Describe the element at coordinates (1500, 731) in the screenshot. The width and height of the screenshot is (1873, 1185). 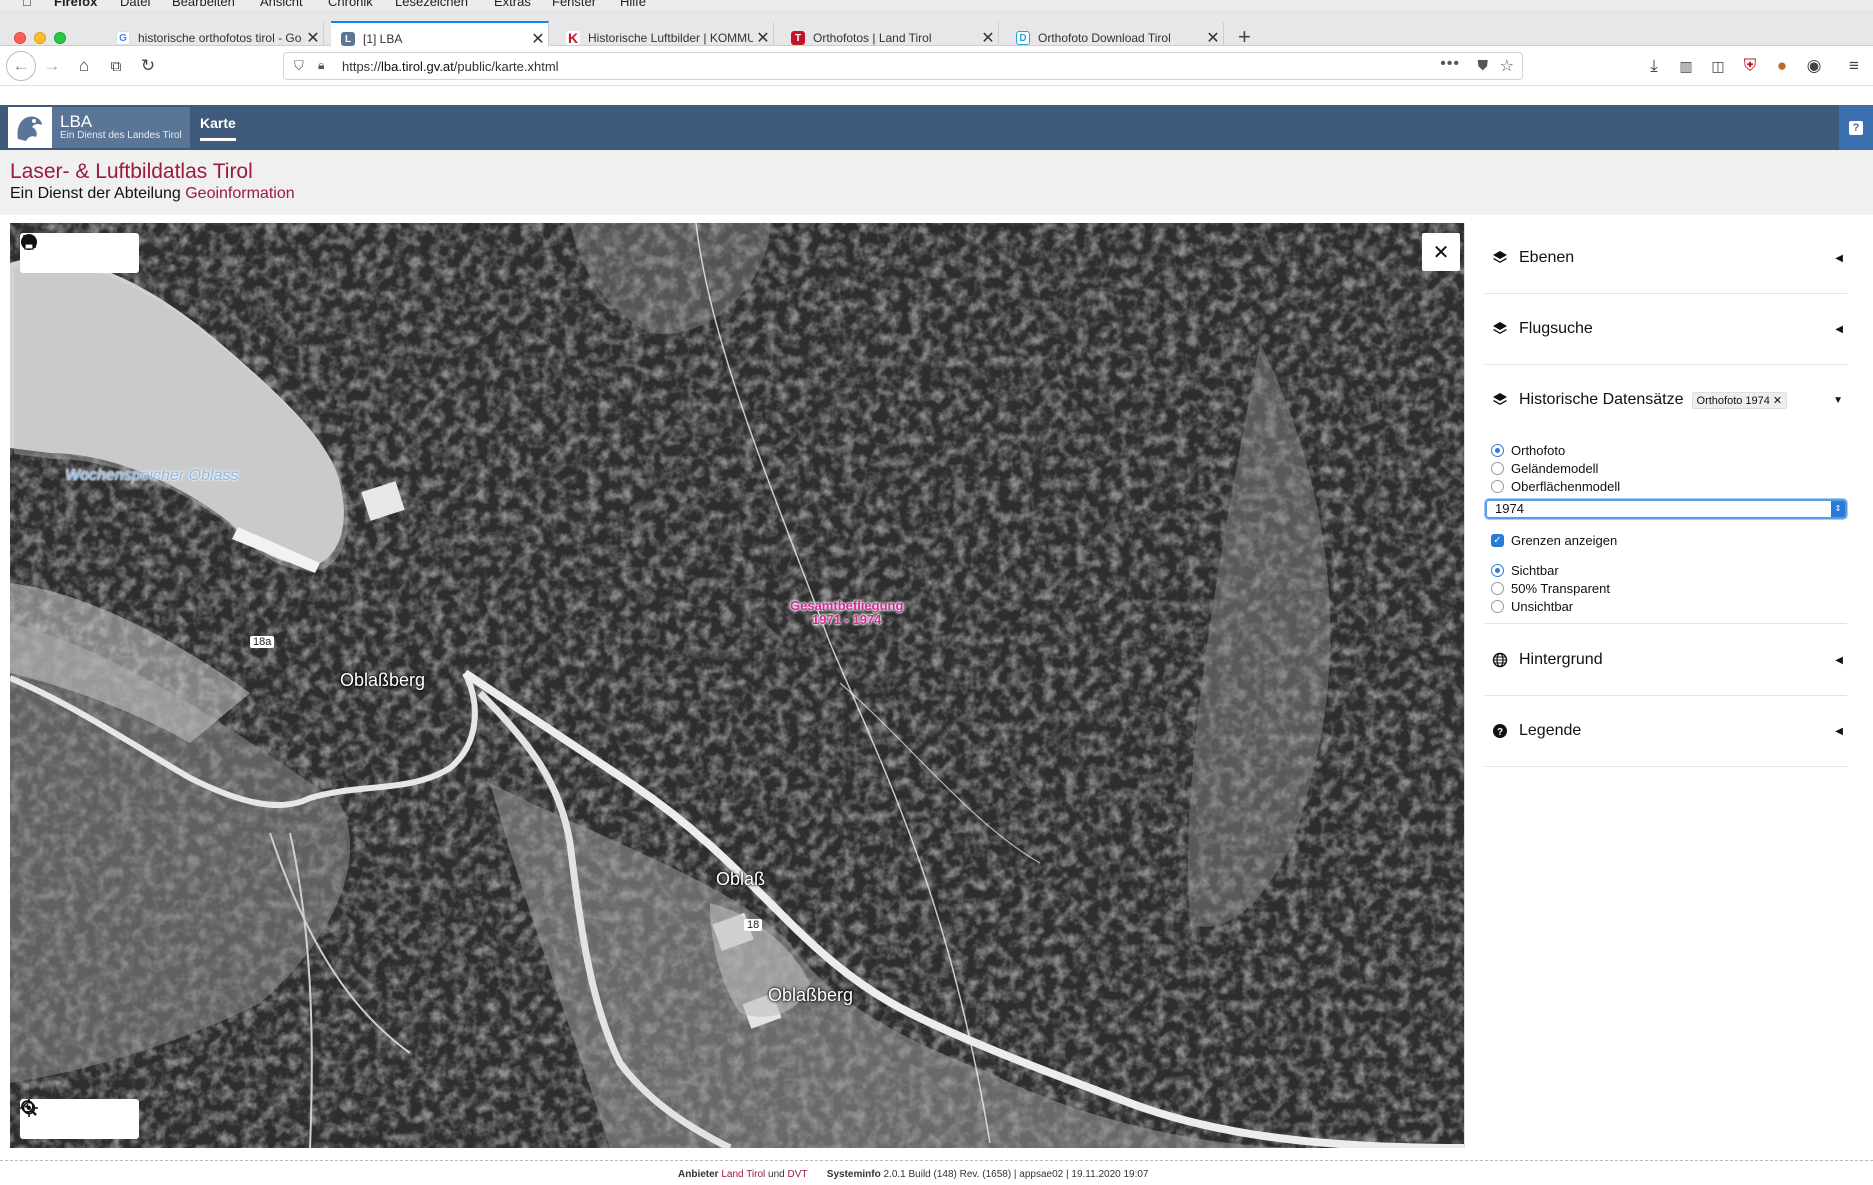
I see `question-icon: ?` at that location.